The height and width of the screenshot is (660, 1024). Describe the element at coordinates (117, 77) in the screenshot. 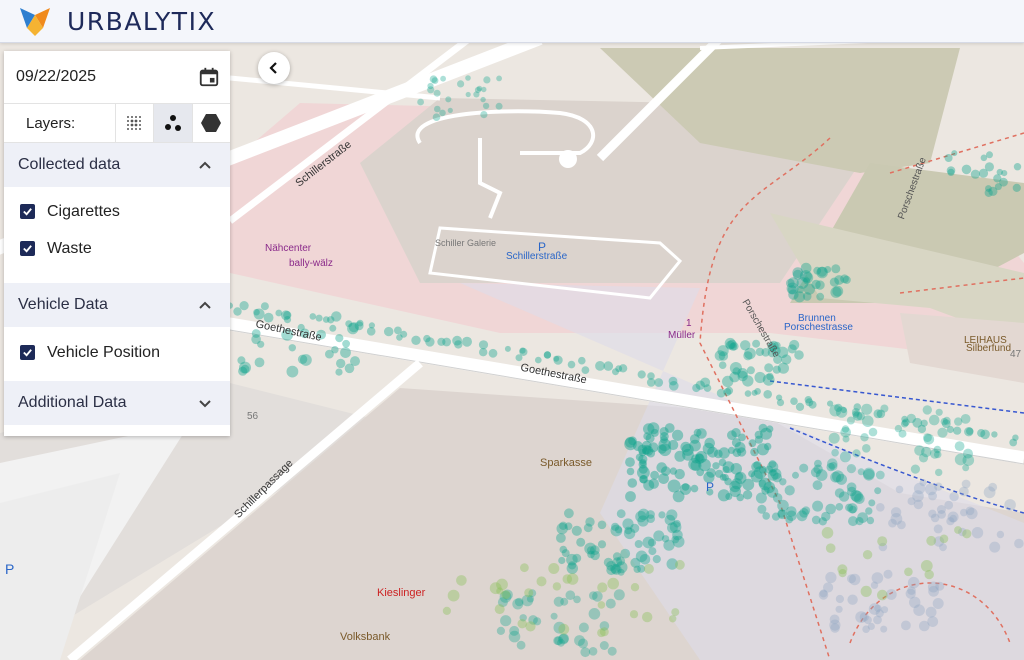

I see `date-picker: 09/22/2025` at that location.